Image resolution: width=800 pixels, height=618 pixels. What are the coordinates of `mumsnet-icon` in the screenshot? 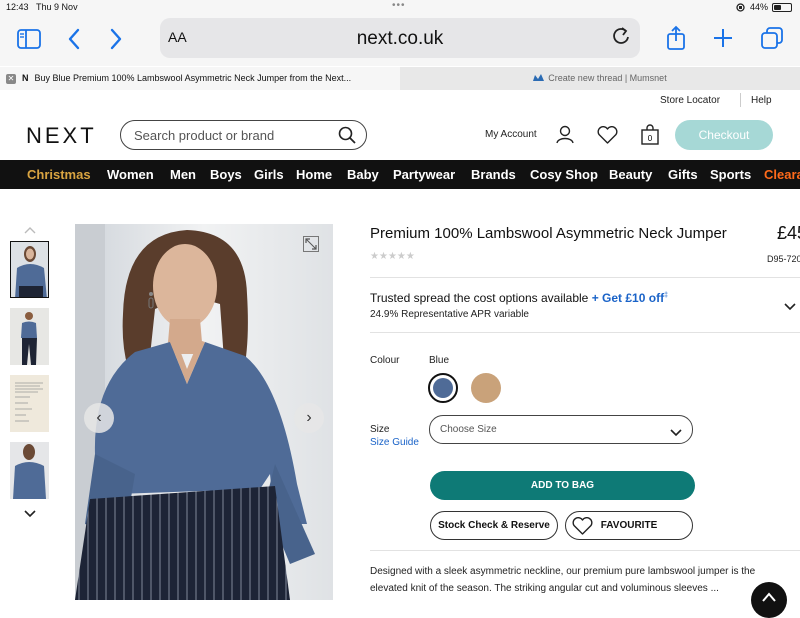 It's located at (539, 77).